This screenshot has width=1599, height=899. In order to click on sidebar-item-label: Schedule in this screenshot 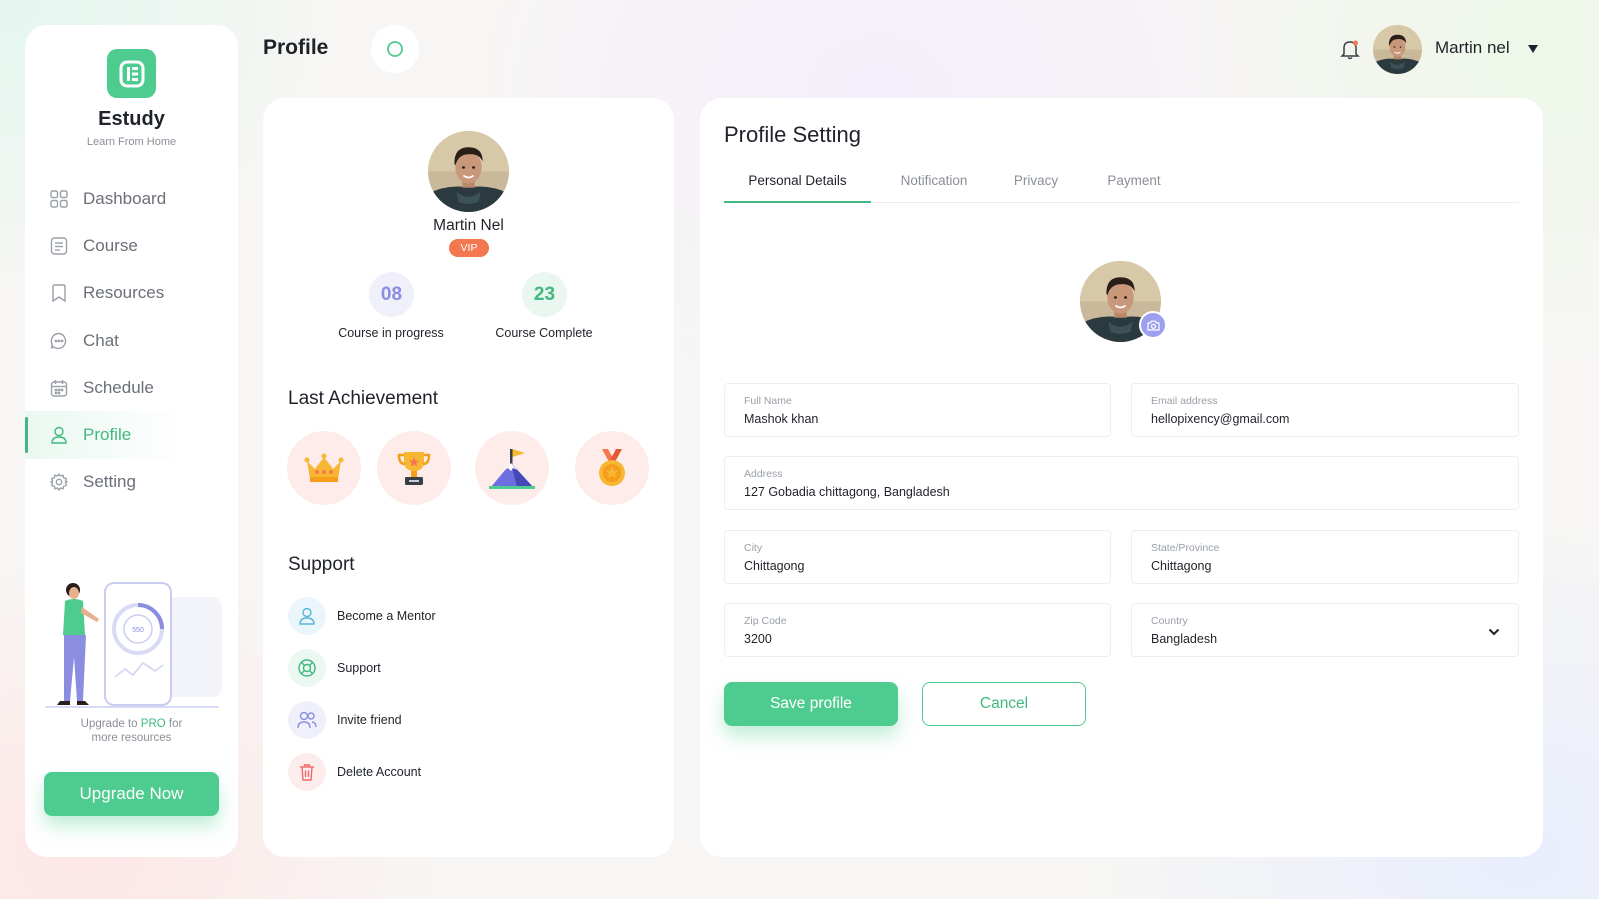, I will do `click(118, 387)`.